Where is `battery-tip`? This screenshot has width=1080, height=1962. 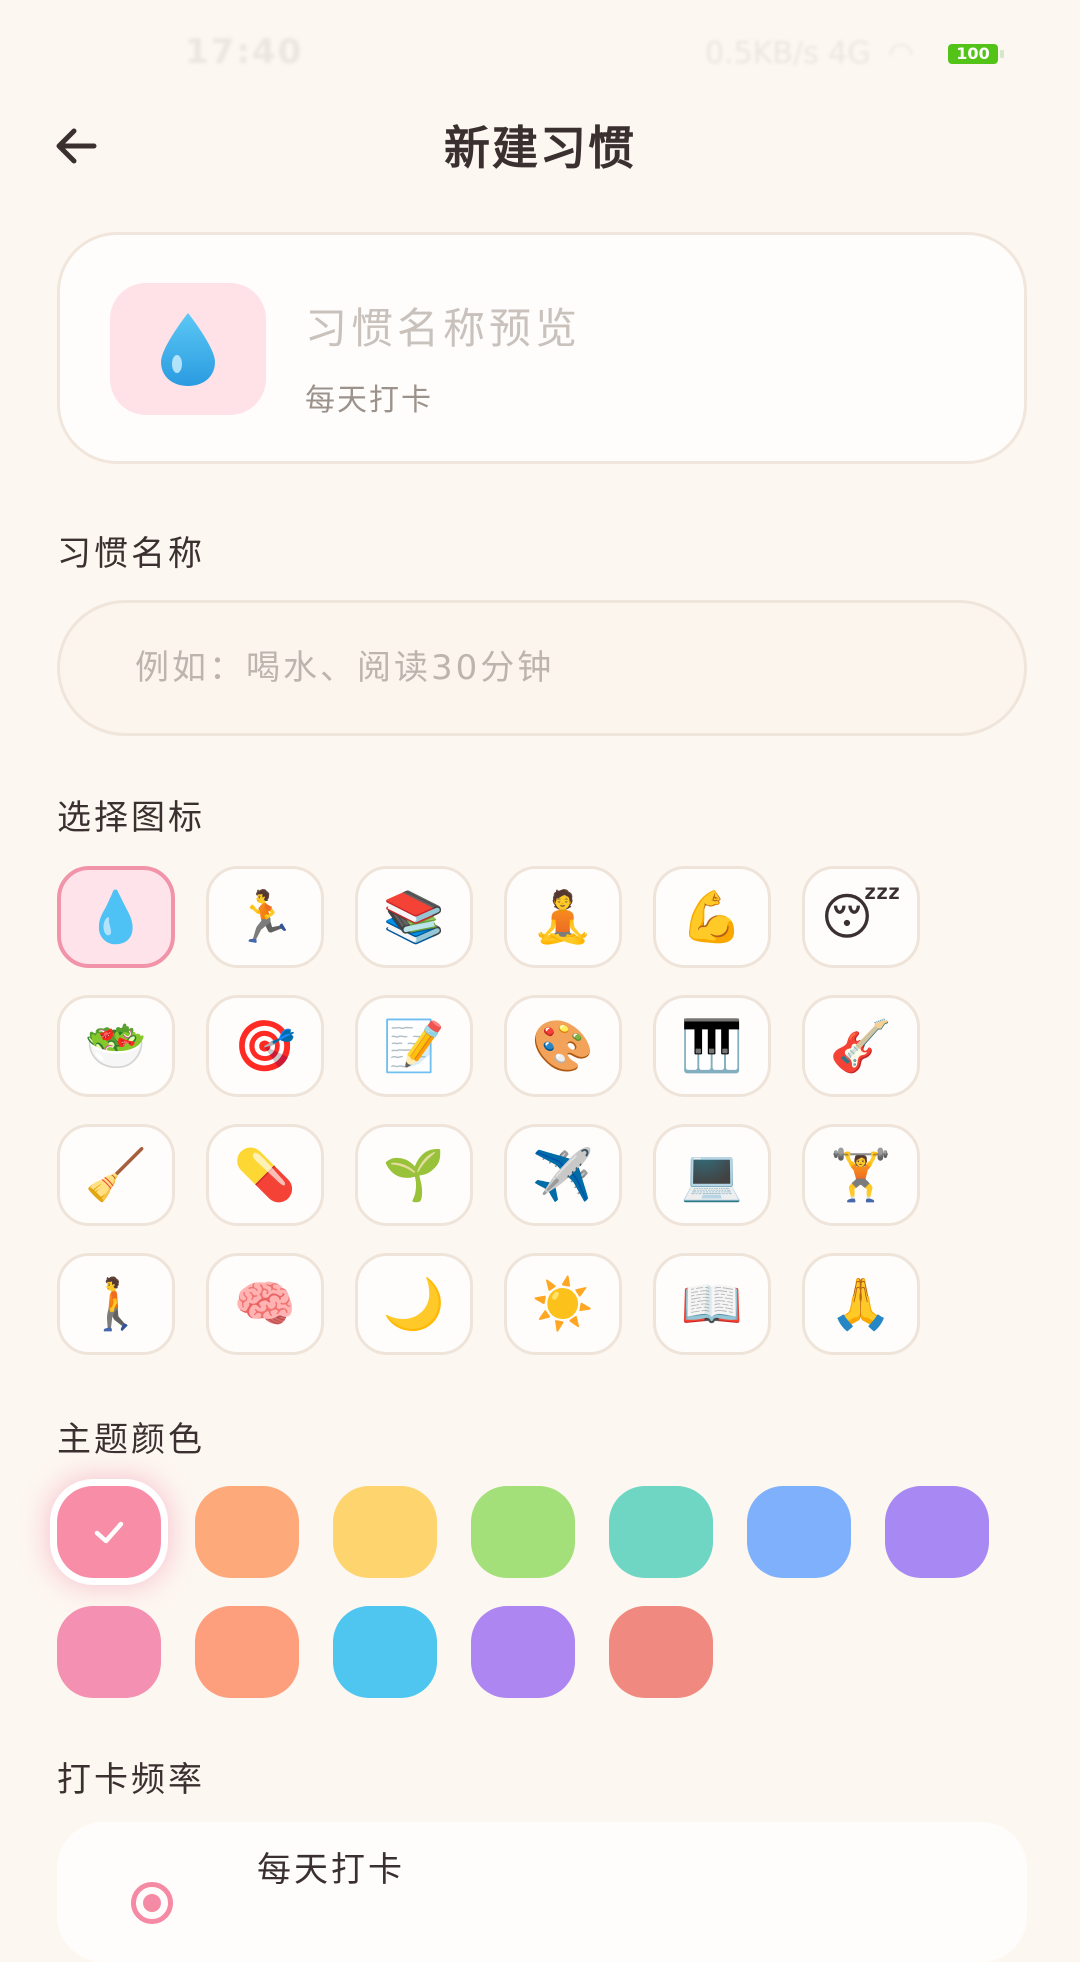 battery-tip is located at coordinates (1002, 54).